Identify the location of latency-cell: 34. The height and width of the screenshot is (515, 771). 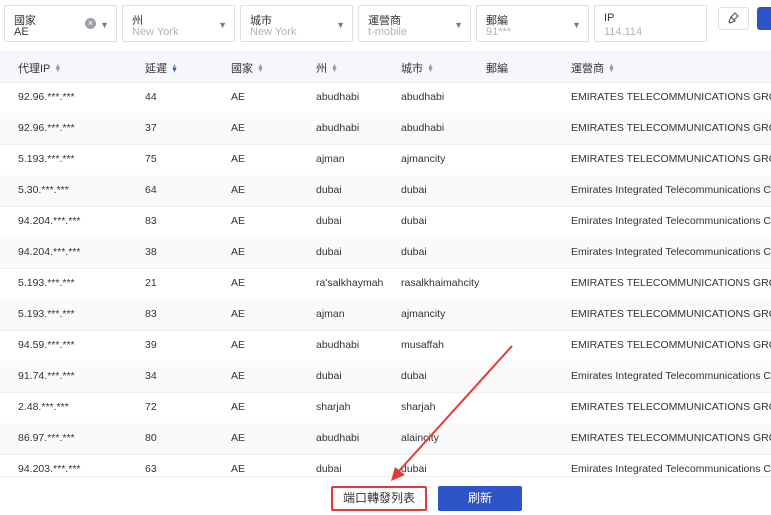
(151, 376).